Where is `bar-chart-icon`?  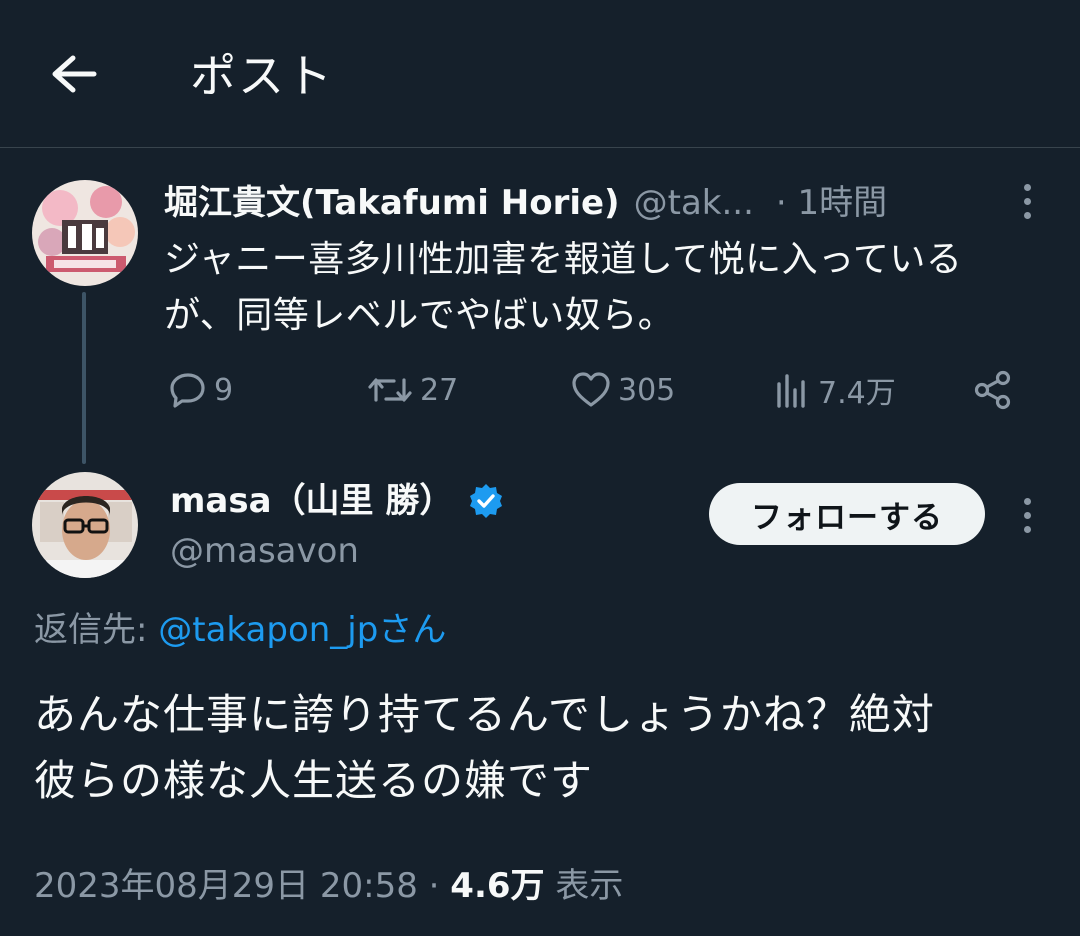 bar-chart-icon is located at coordinates (791, 391).